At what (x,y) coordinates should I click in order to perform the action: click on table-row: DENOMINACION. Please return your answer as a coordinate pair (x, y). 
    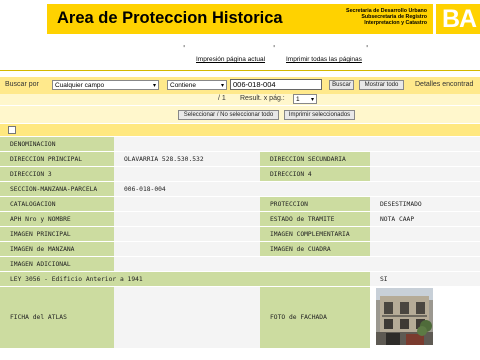
    Looking at the image, I should click on (240, 144).